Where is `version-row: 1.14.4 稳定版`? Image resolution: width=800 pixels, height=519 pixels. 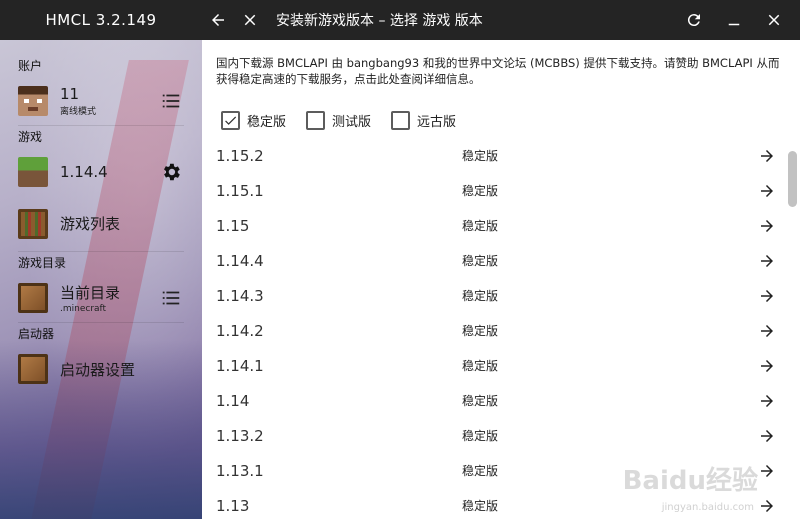
version-row: 1.14.4 稳定版 is located at coordinates (494, 260).